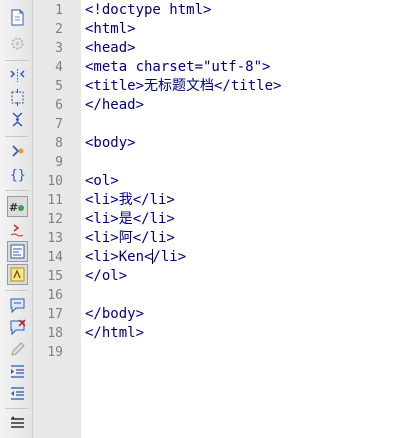 The image size is (419, 438). What do you see at coordinates (17, 43) in the screenshot?
I see `settings-gear-icon` at bounding box center [17, 43].